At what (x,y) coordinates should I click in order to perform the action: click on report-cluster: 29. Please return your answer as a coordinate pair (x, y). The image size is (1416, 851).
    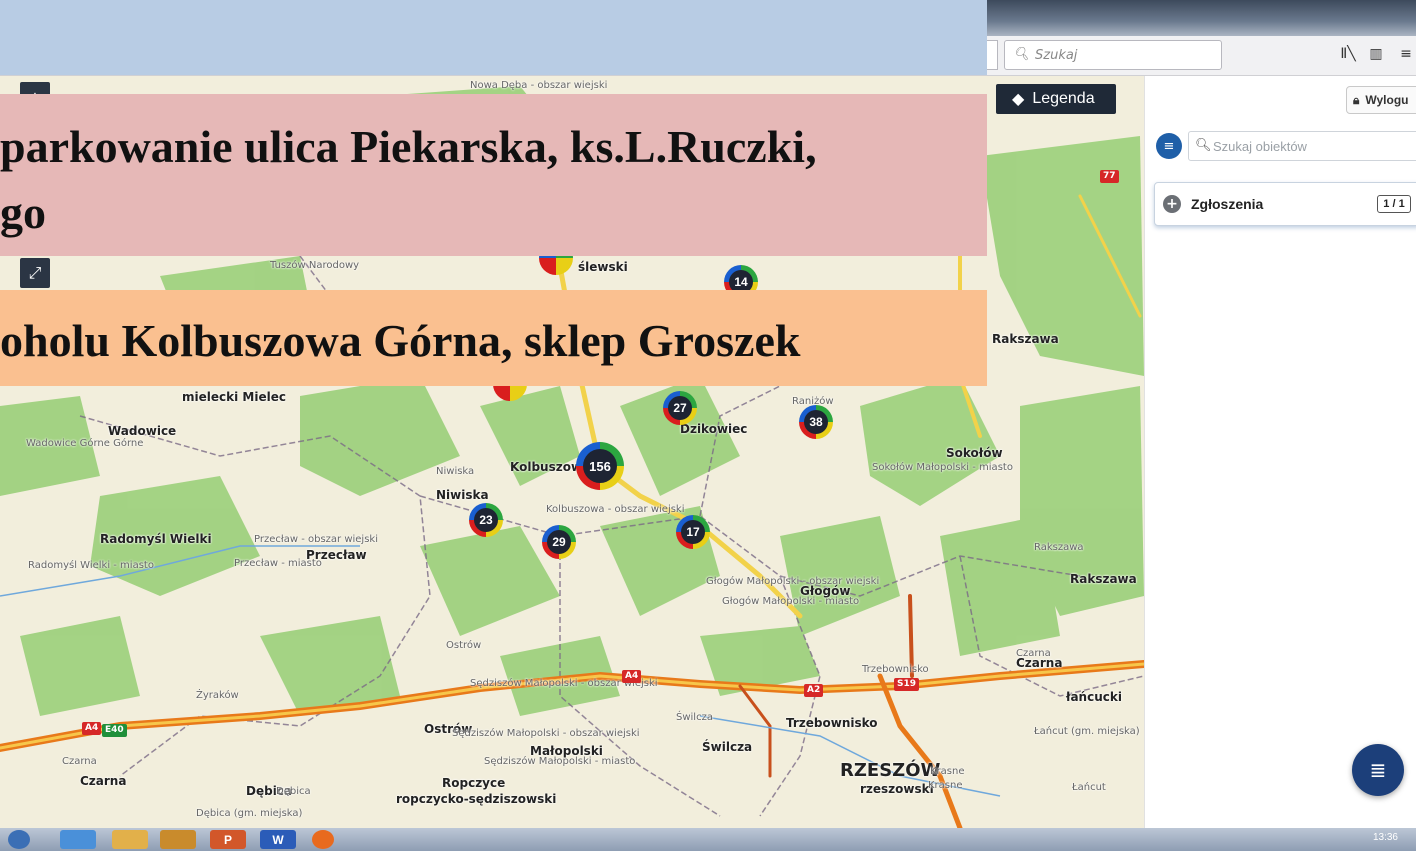
    Looking at the image, I should click on (559, 542).